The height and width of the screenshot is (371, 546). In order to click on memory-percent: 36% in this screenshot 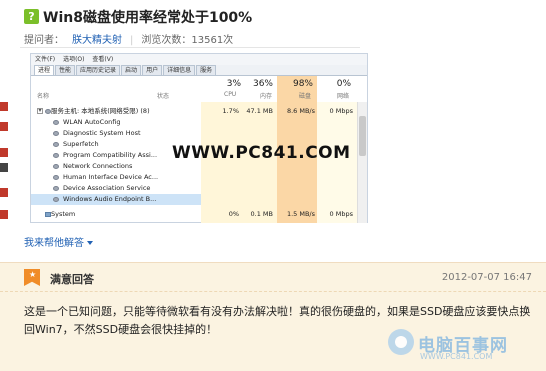, I will do `click(262, 84)`.